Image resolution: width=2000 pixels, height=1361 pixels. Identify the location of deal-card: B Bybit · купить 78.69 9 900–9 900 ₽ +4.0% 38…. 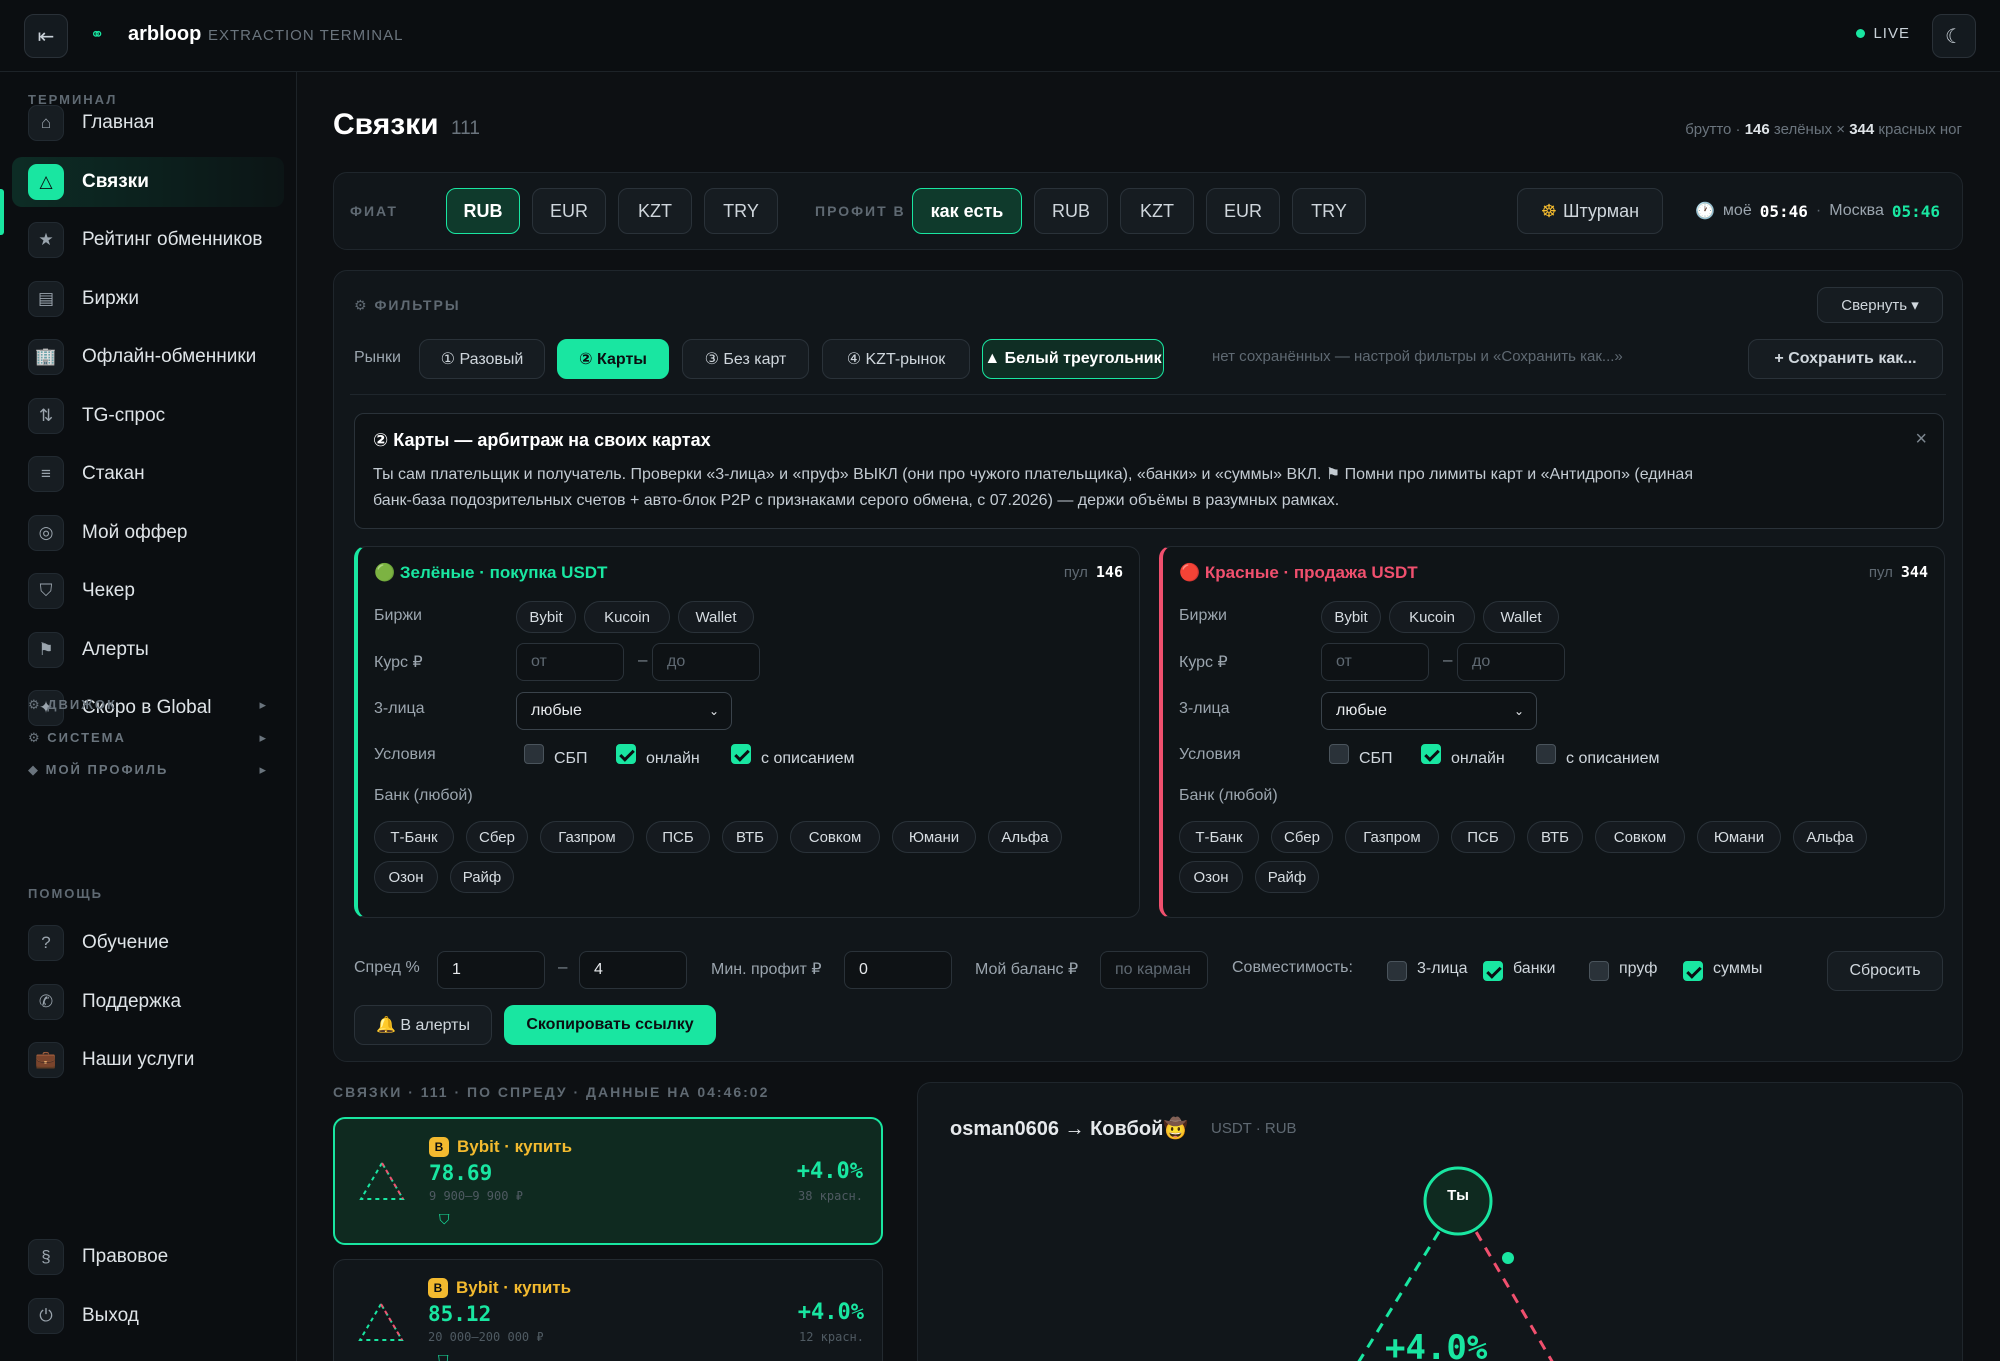
(608, 1181).